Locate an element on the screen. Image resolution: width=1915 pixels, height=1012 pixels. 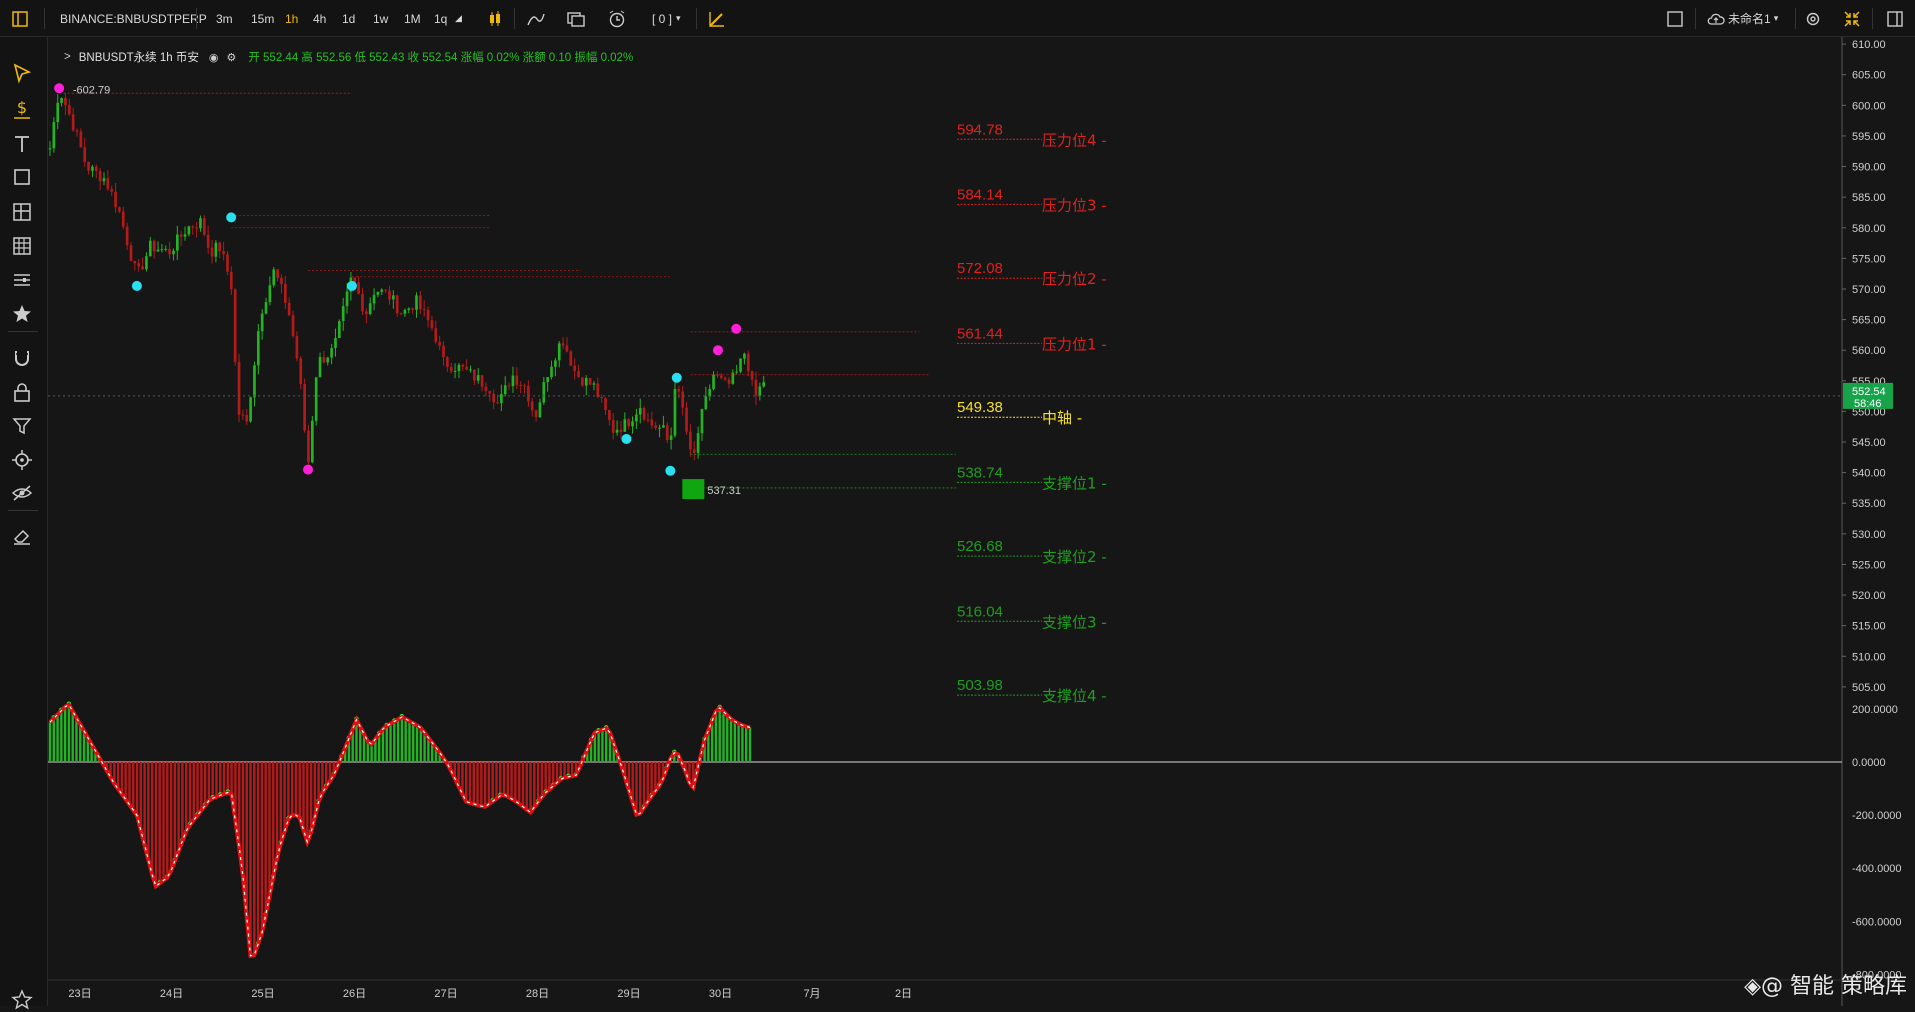
fullscreen-icon is located at coordinates (1675, 18).